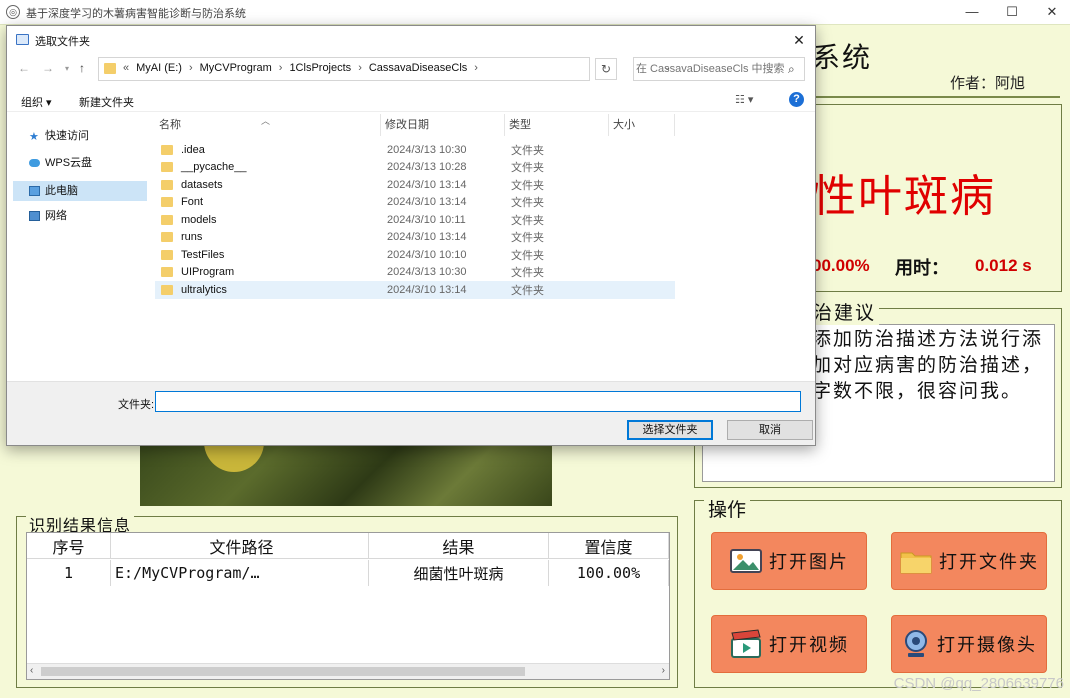 This screenshot has width=1070, height=698. I want to click on file-row: UIProgram 2024/3/13 10:30 文件夹, so click(415, 273).